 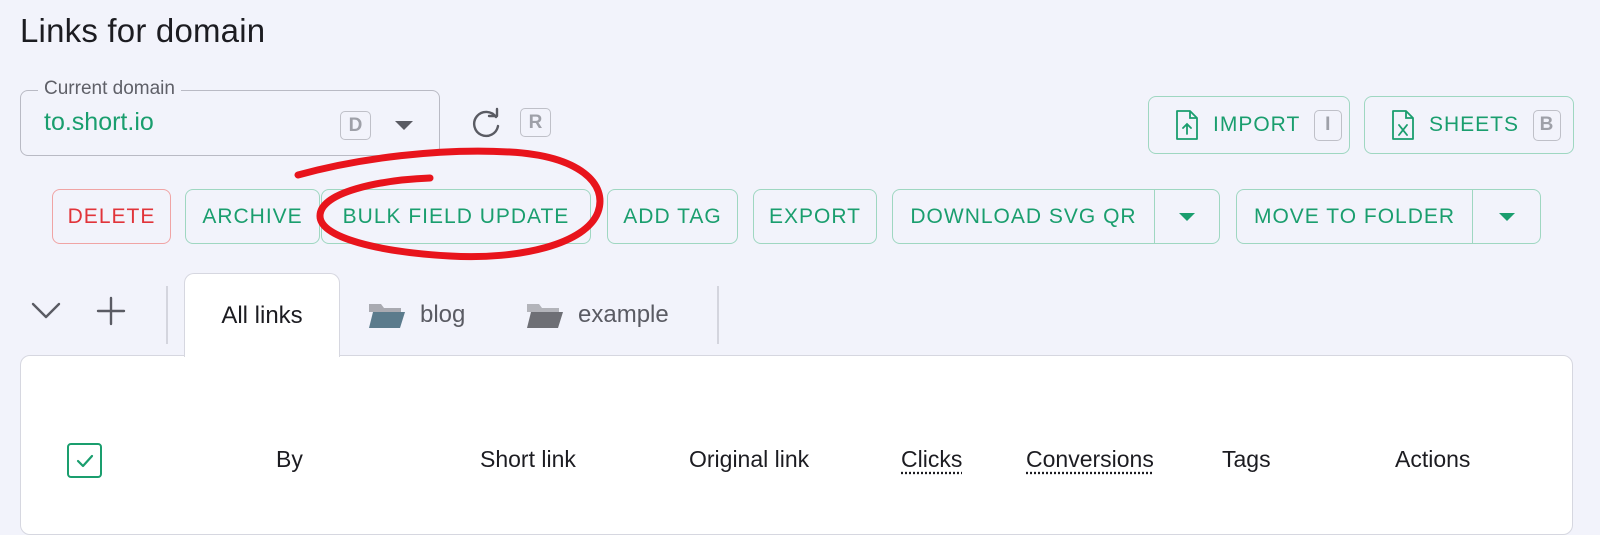 I want to click on domain-select-label: Current domain, so click(x=109, y=89).